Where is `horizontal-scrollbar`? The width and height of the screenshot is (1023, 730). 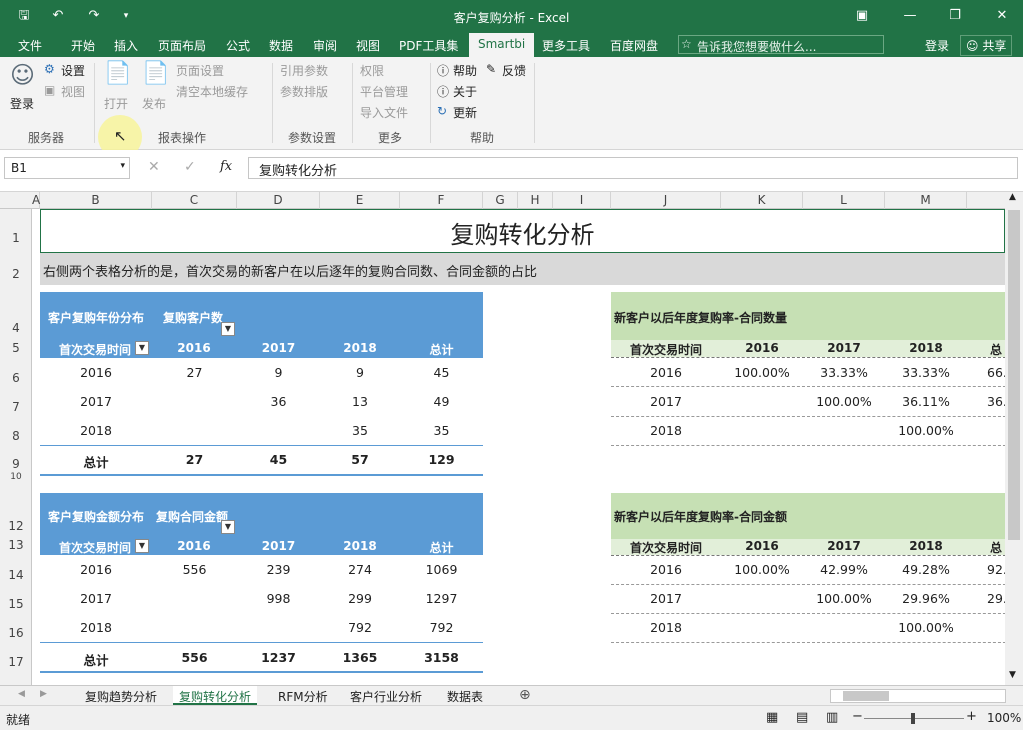
horizontal-scrollbar is located at coordinates (918, 696).